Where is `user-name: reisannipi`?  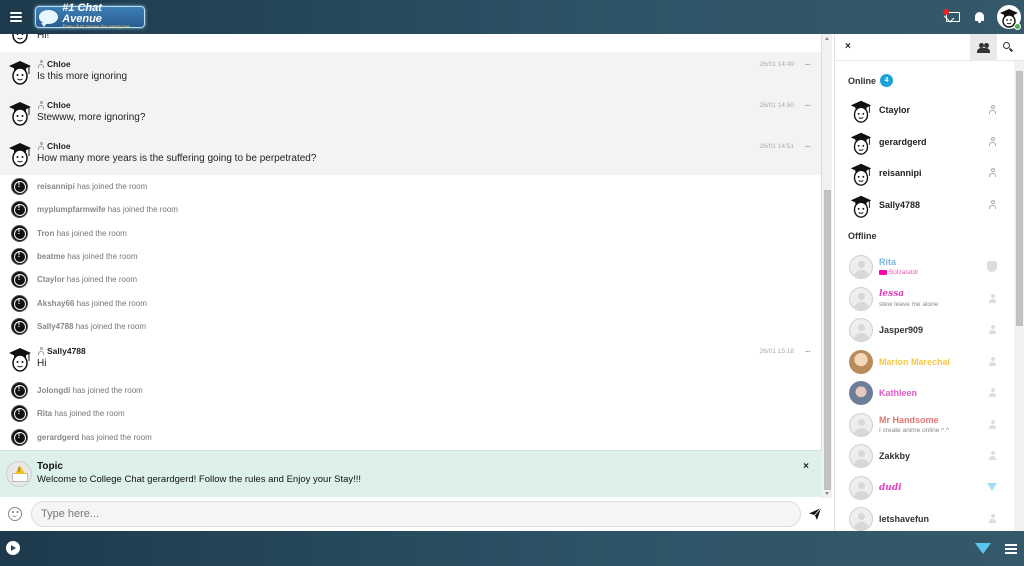 user-name: reisannipi is located at coordinates (900, 173).